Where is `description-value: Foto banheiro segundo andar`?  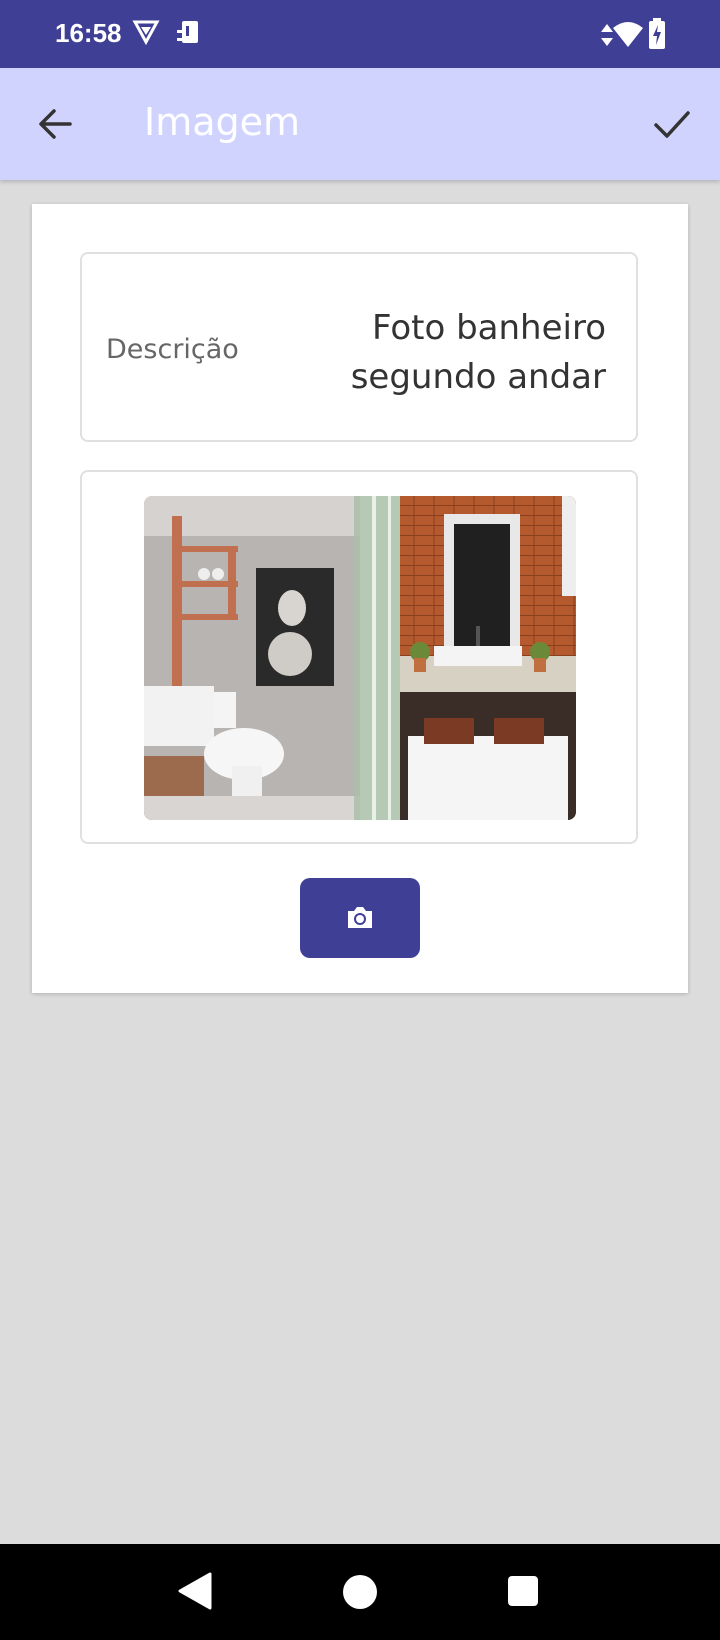 description-value: Foto banheiro segundo andar is located at coordinates (456, 353).